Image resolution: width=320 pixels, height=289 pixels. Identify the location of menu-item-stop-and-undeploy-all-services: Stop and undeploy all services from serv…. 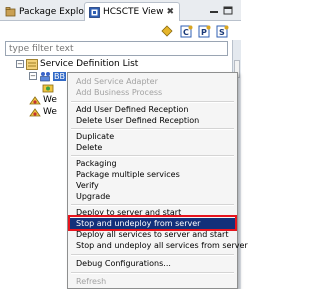
(162, 245).